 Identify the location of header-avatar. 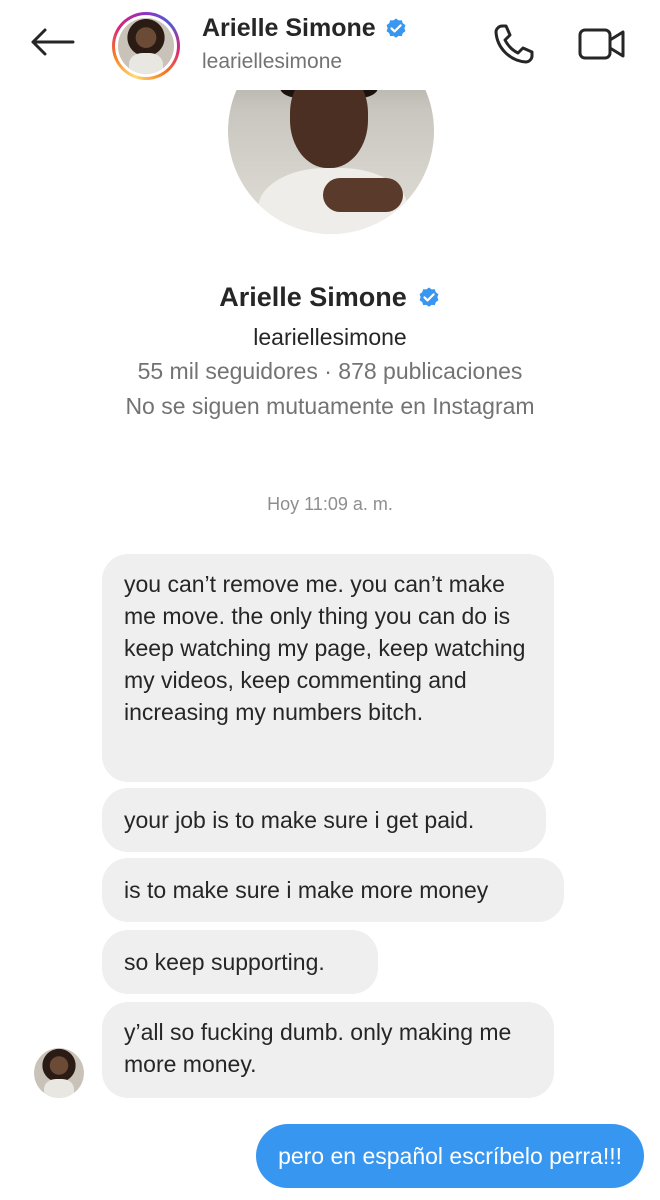
(146, 46).